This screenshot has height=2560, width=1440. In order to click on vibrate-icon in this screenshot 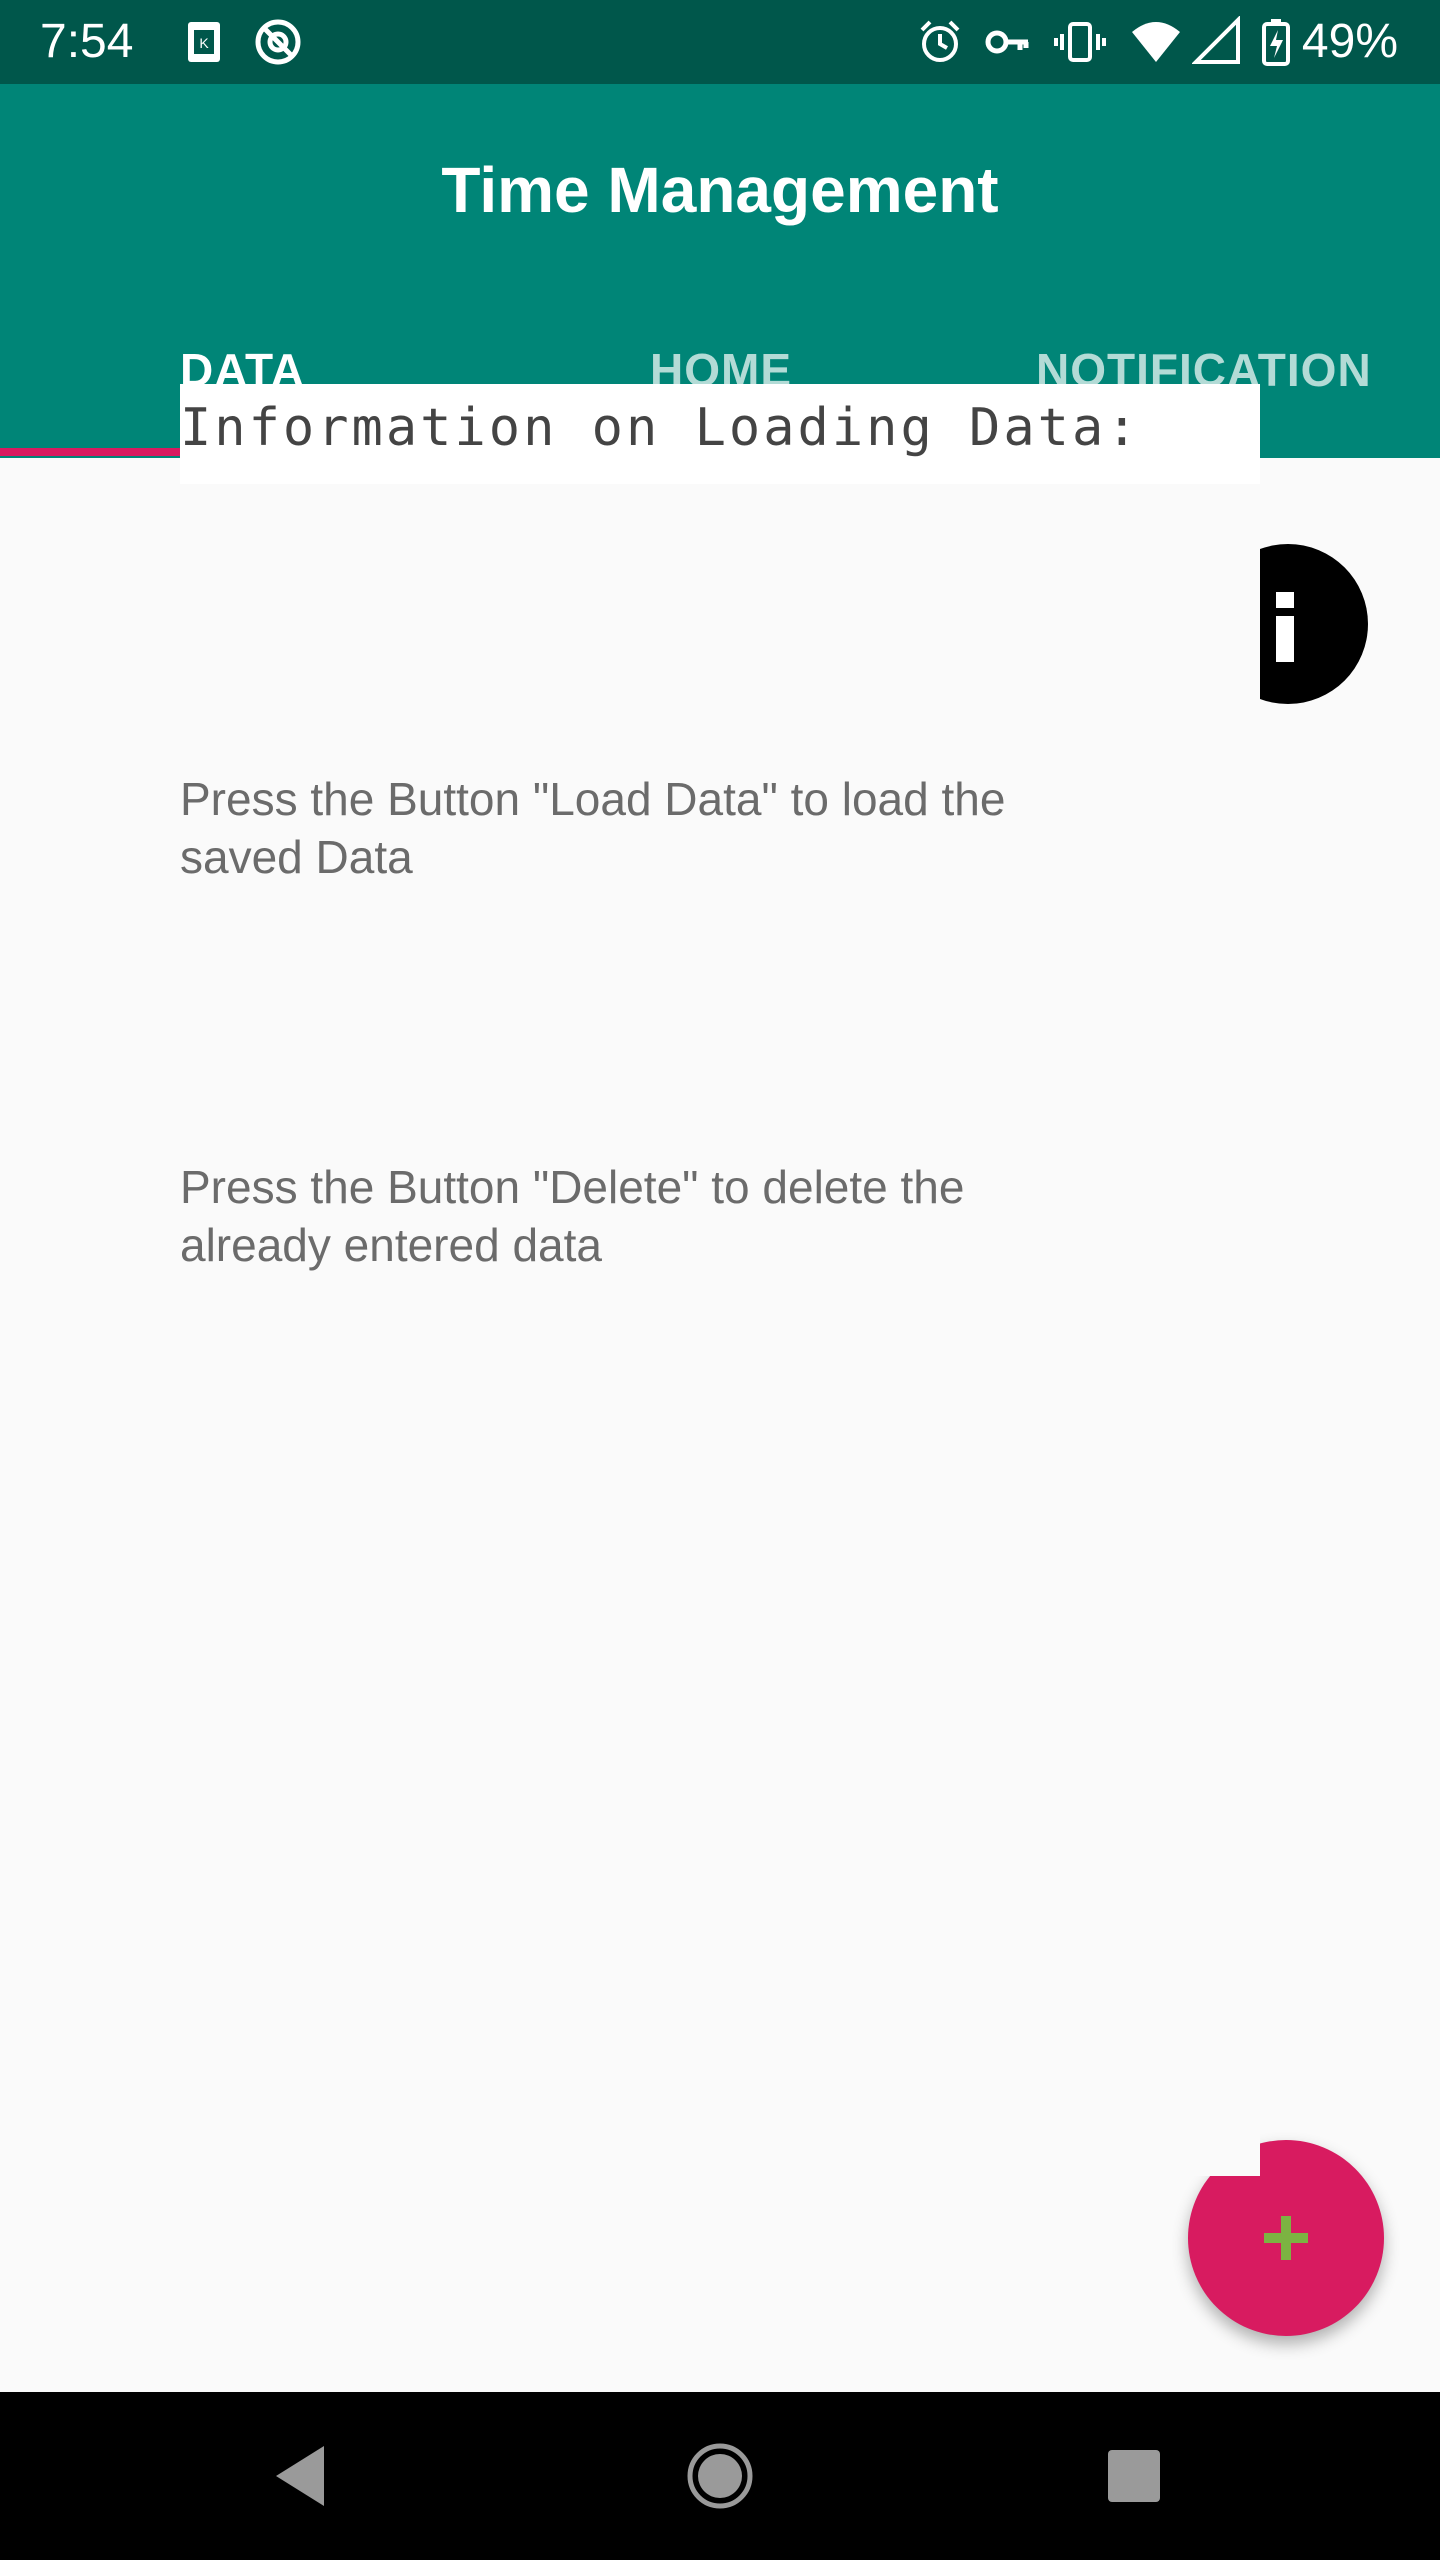, I will do `click(1080, 42)`.